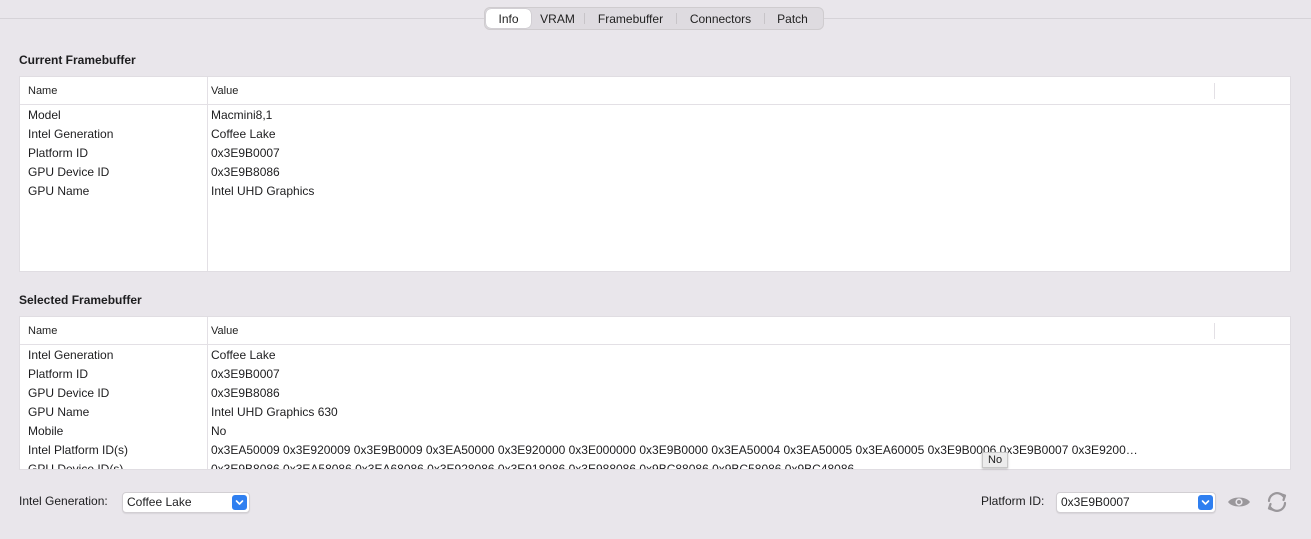 This screenshot has height=539, width=1311. What do you see at coordinates (655, 190) in the screenshot?
I see `table-row: GPU Name Intel UHD Graphics` at bounding box center [655, 190].